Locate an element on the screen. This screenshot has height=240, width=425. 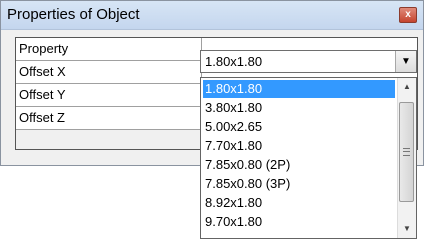
scrollbar-thumb is located at coordinates (406, 152).